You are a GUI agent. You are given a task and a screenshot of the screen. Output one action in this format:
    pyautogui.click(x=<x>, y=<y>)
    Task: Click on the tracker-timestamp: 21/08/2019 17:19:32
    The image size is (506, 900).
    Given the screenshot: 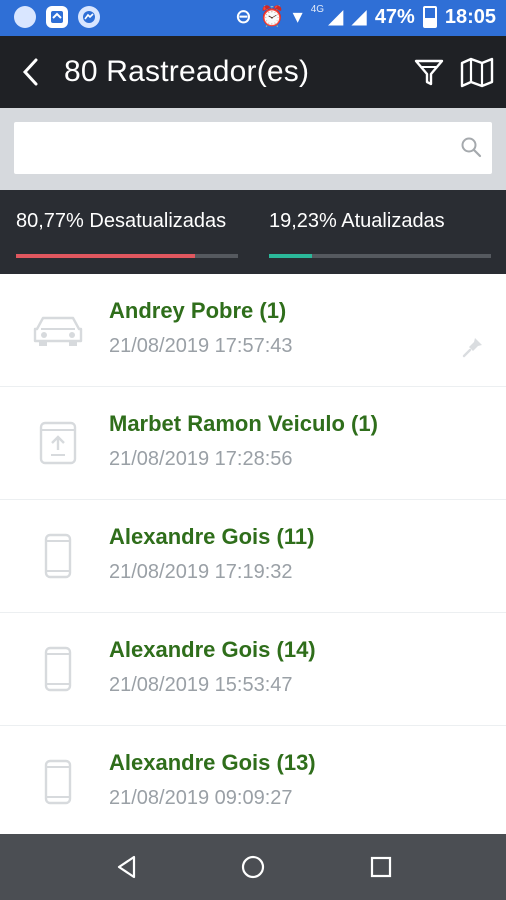 What is the action you would take?
    pyautogui.click(x=201, y=572)
    